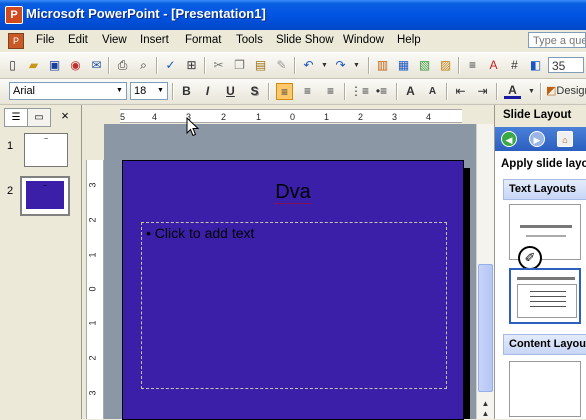  Describe the element at coordinates (537, 139) in the screenshot. I see `forward-icon: ▶` at that location.